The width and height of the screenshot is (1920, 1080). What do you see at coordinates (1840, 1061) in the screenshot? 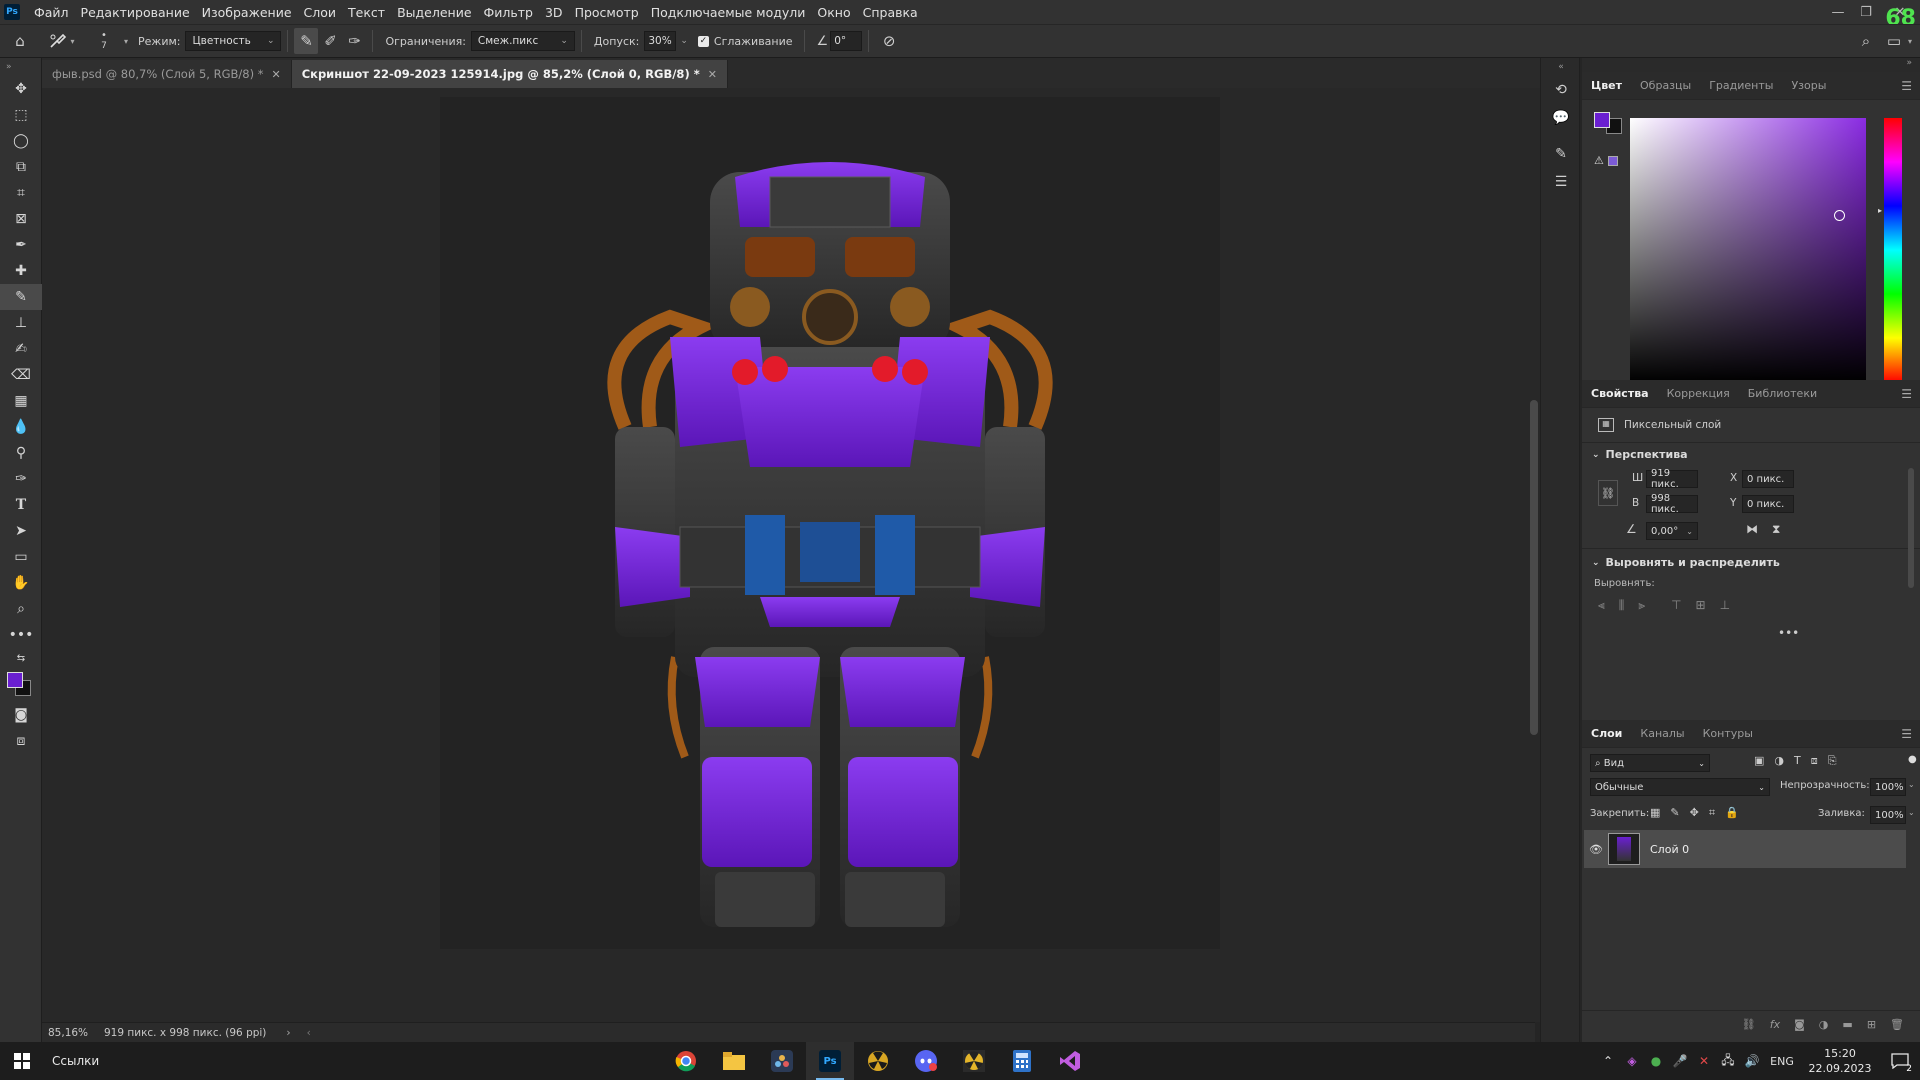
I see `clock: 15:20 22.09.2023` at bounding box center [1840, 1061].